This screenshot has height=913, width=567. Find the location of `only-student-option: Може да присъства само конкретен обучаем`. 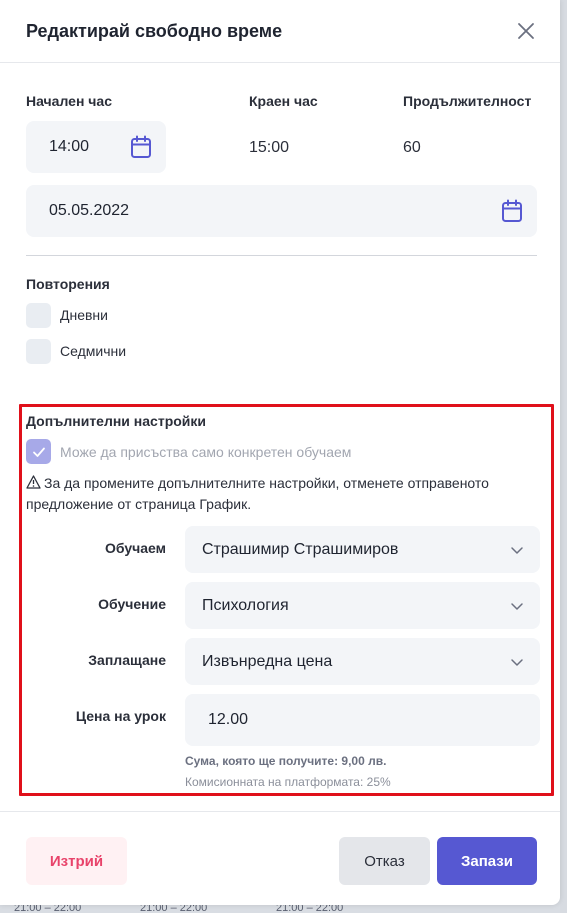

only-student-option: Може да присъства само конкретен обучаем is located at coordinates (281, 451).